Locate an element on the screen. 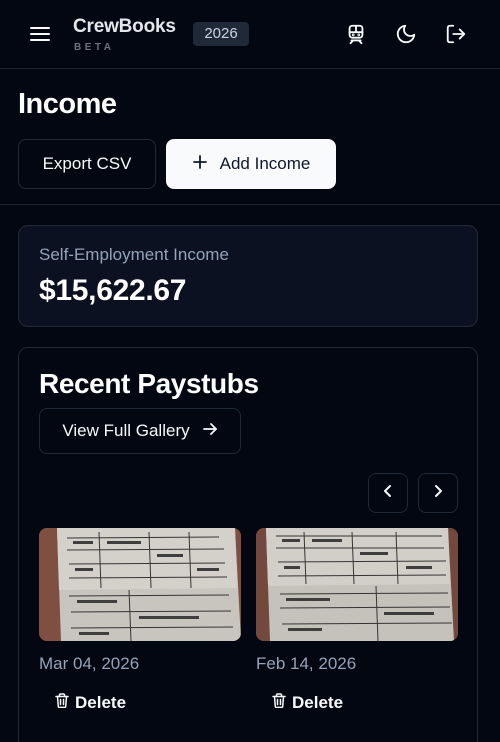  stat-label: Self-Employment Income is located at coordinates (134, 254).